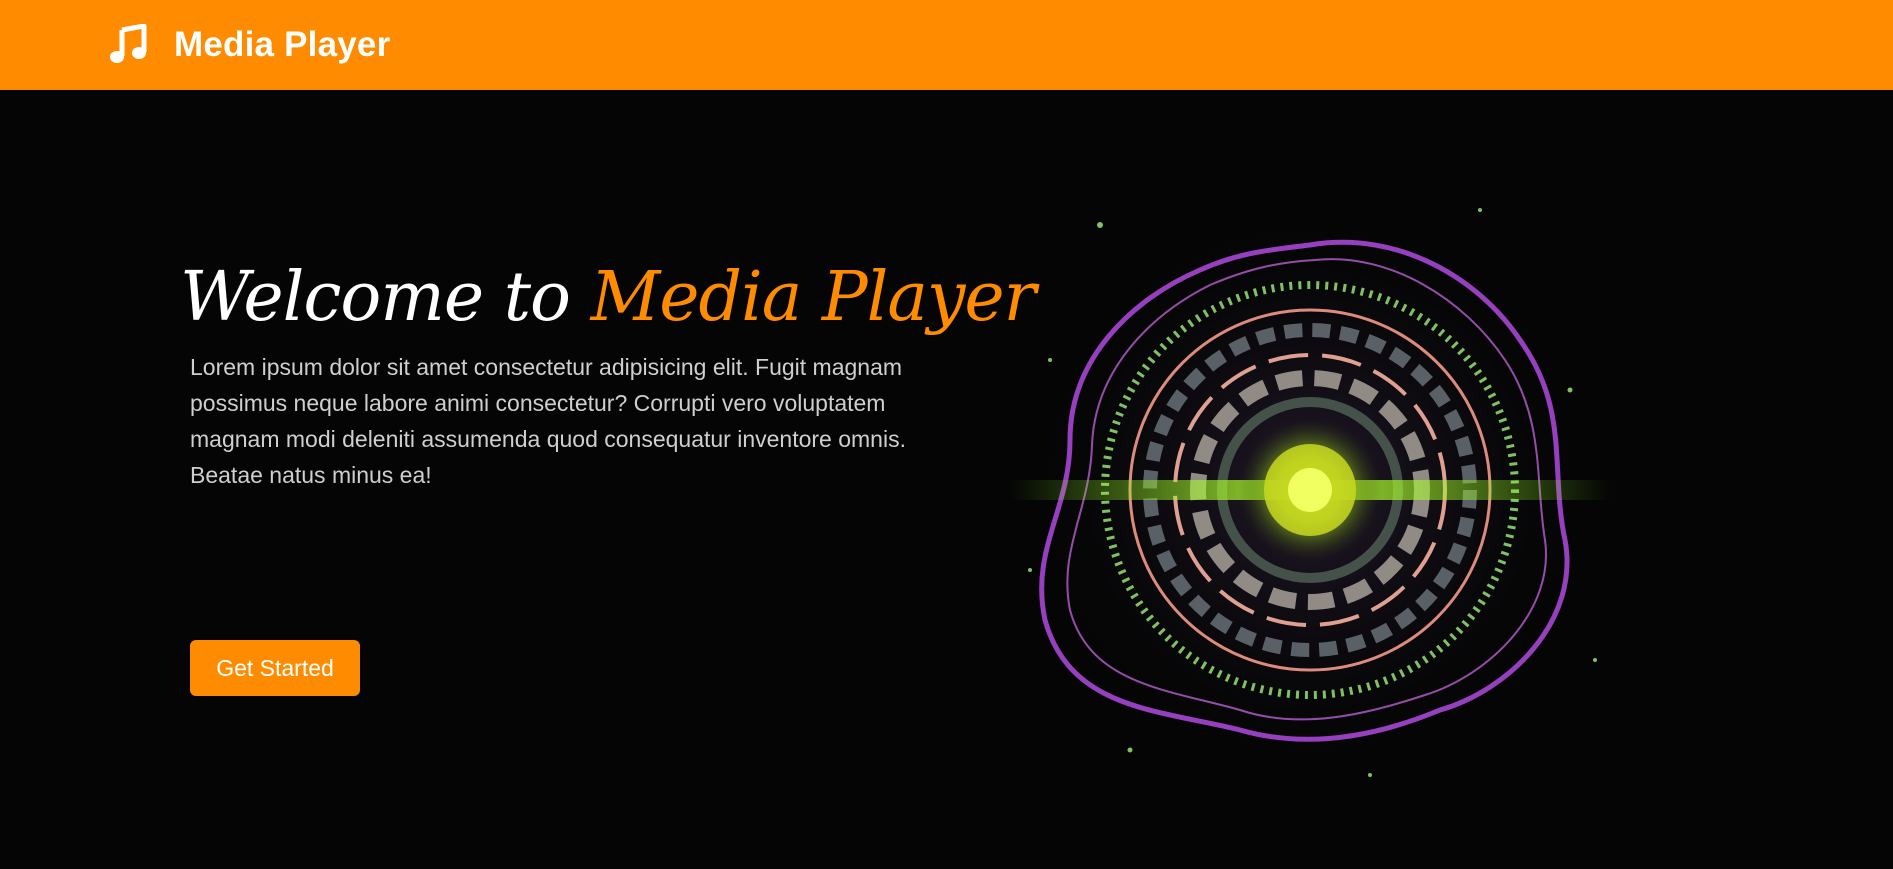 This screenshot has width=1893, height=869. Describe the element at coordinates (813, 297) in the screenshot. I see `hero-title-highlight: Media Player` at that location.